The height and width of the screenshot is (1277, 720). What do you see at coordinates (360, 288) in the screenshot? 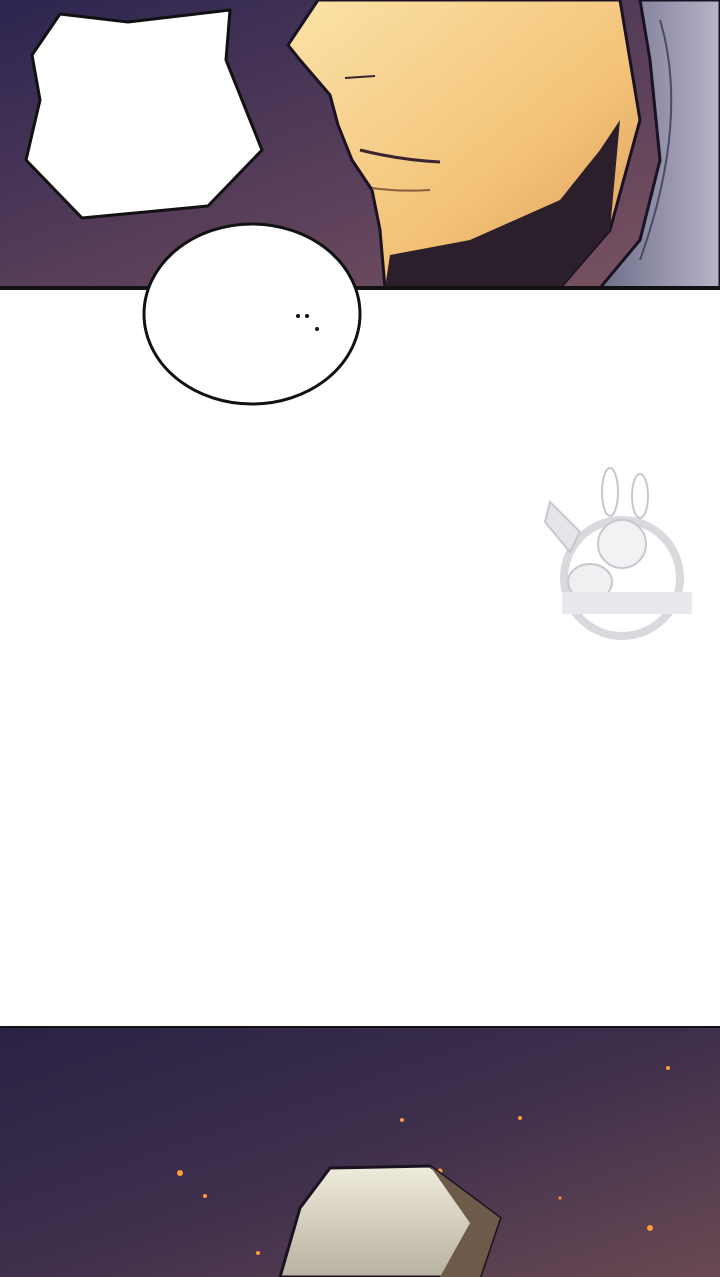
I see `panel-top-border` at bounding box center [360, 288].